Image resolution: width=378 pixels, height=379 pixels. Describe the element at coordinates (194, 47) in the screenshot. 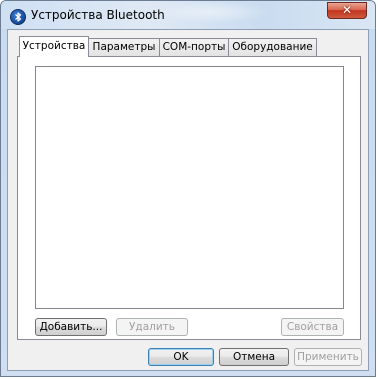

I see `tab-com-ports: COM-порты` at that location.